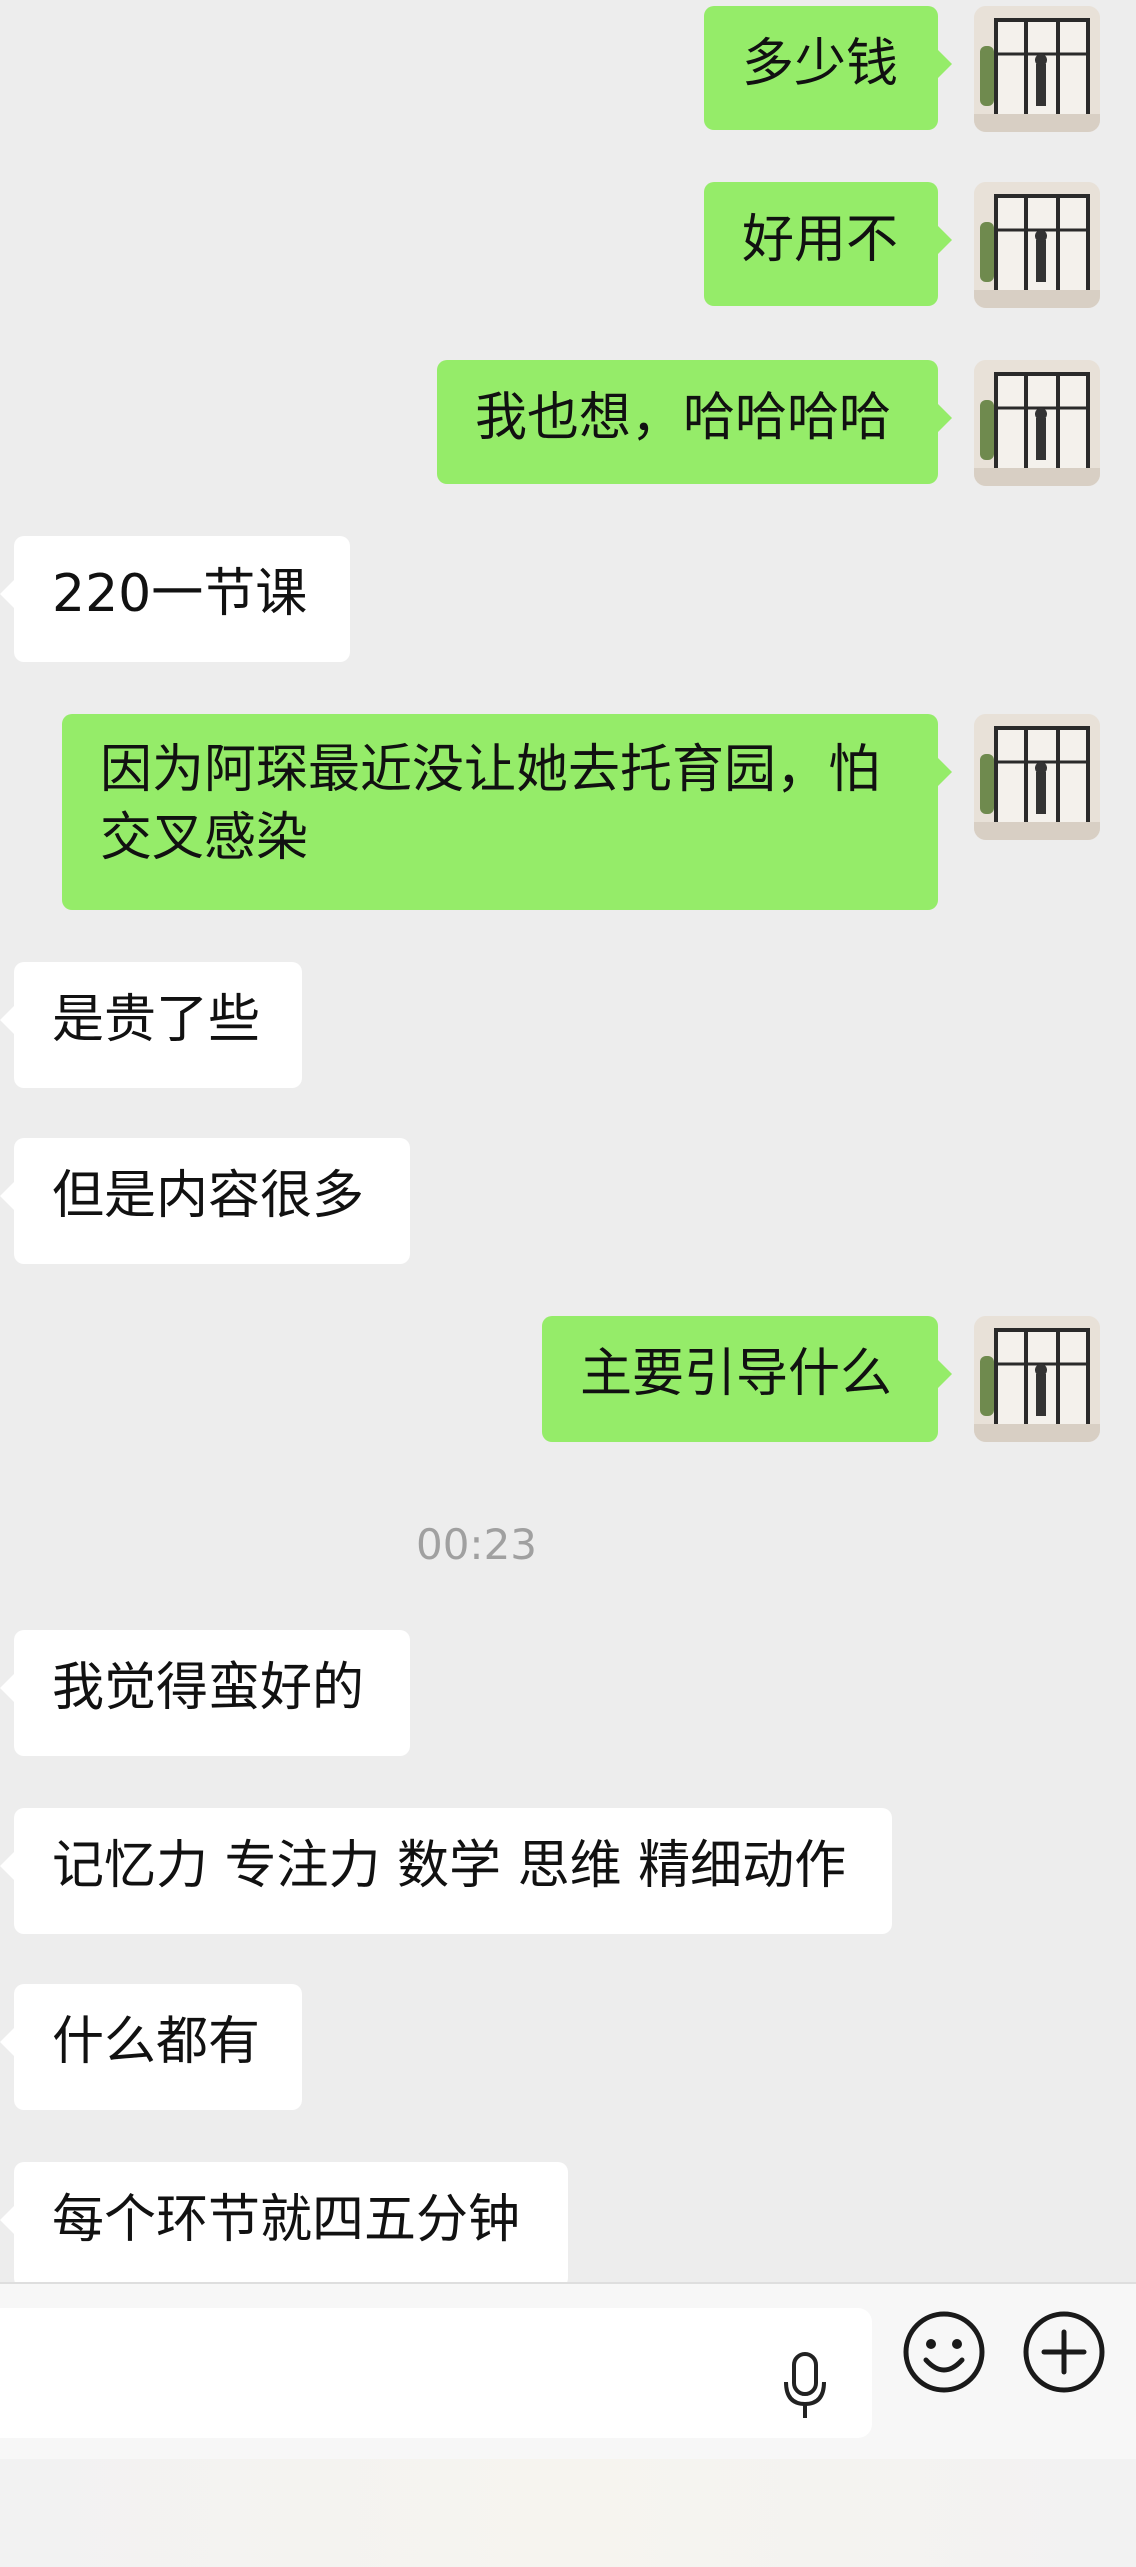 Image resolution: width=1136 pixels, height=2567 pixels. I want to click on chat-timestamp: 00:23, so click(476, 1544).